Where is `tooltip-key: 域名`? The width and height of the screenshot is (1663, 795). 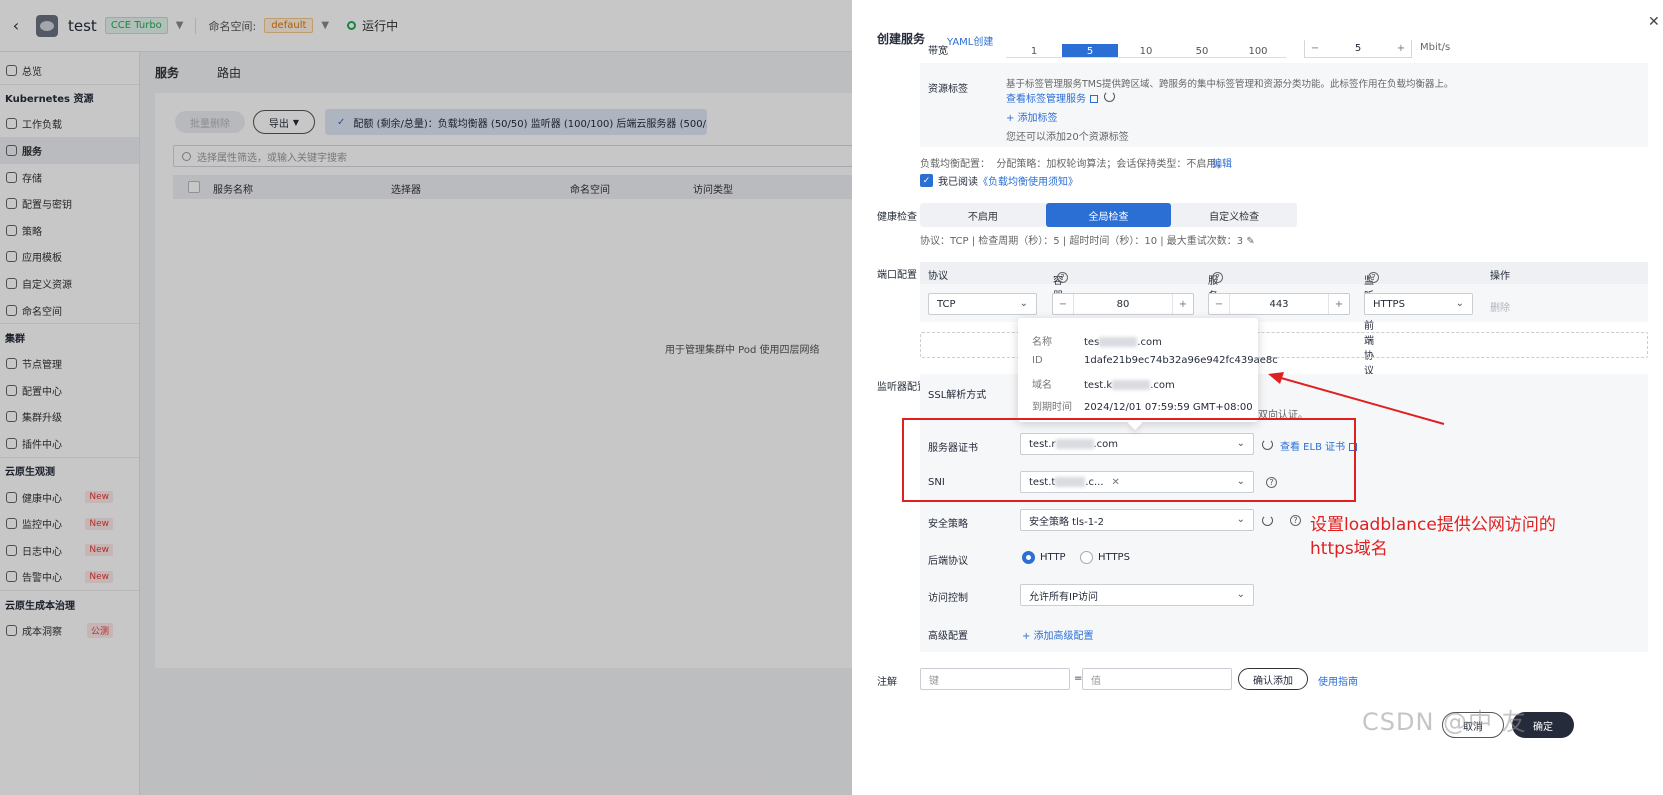 tooltip-key: 域名 is located at coordinates (1042, 385).